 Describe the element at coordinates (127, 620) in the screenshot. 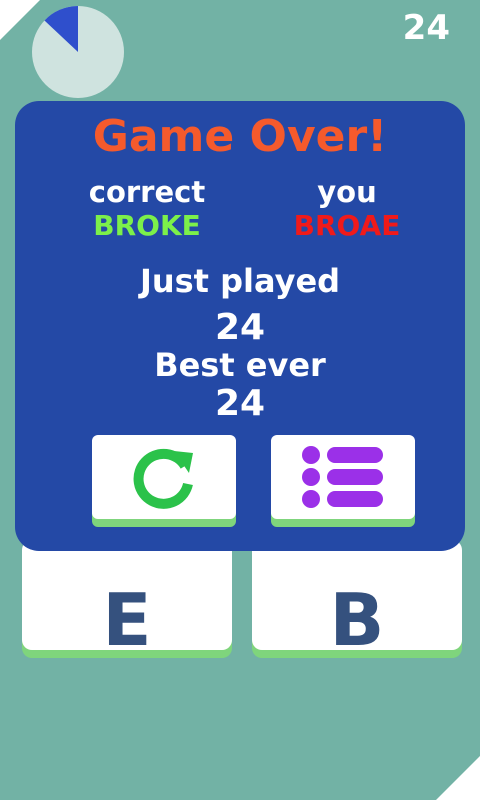

I see `tile-letter: E` at that location.